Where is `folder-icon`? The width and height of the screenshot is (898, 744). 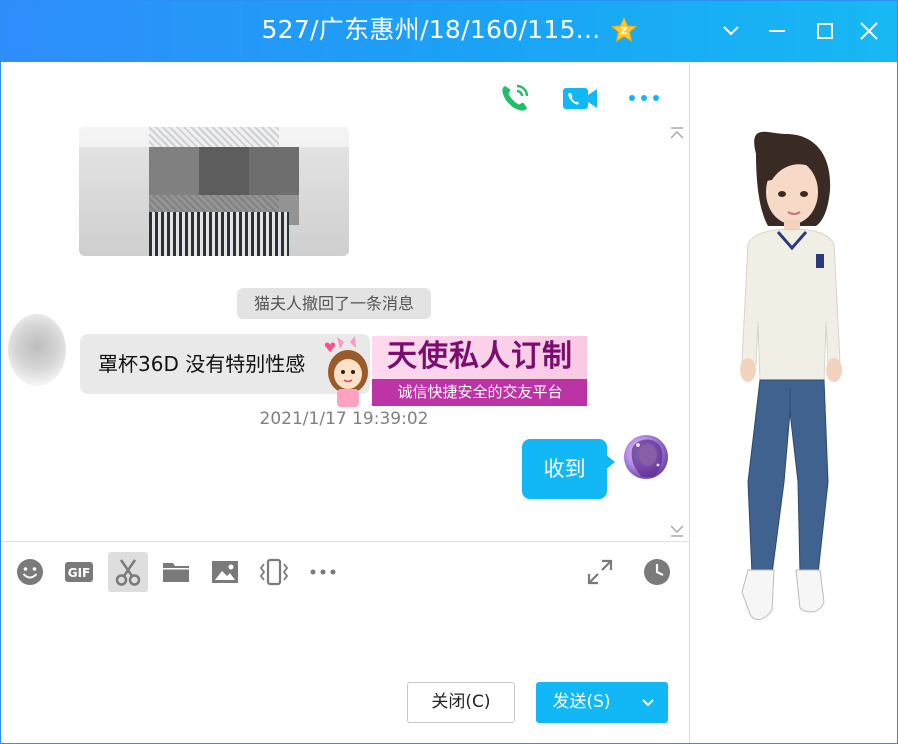 folder-icon is located at coordinates (176, 572).